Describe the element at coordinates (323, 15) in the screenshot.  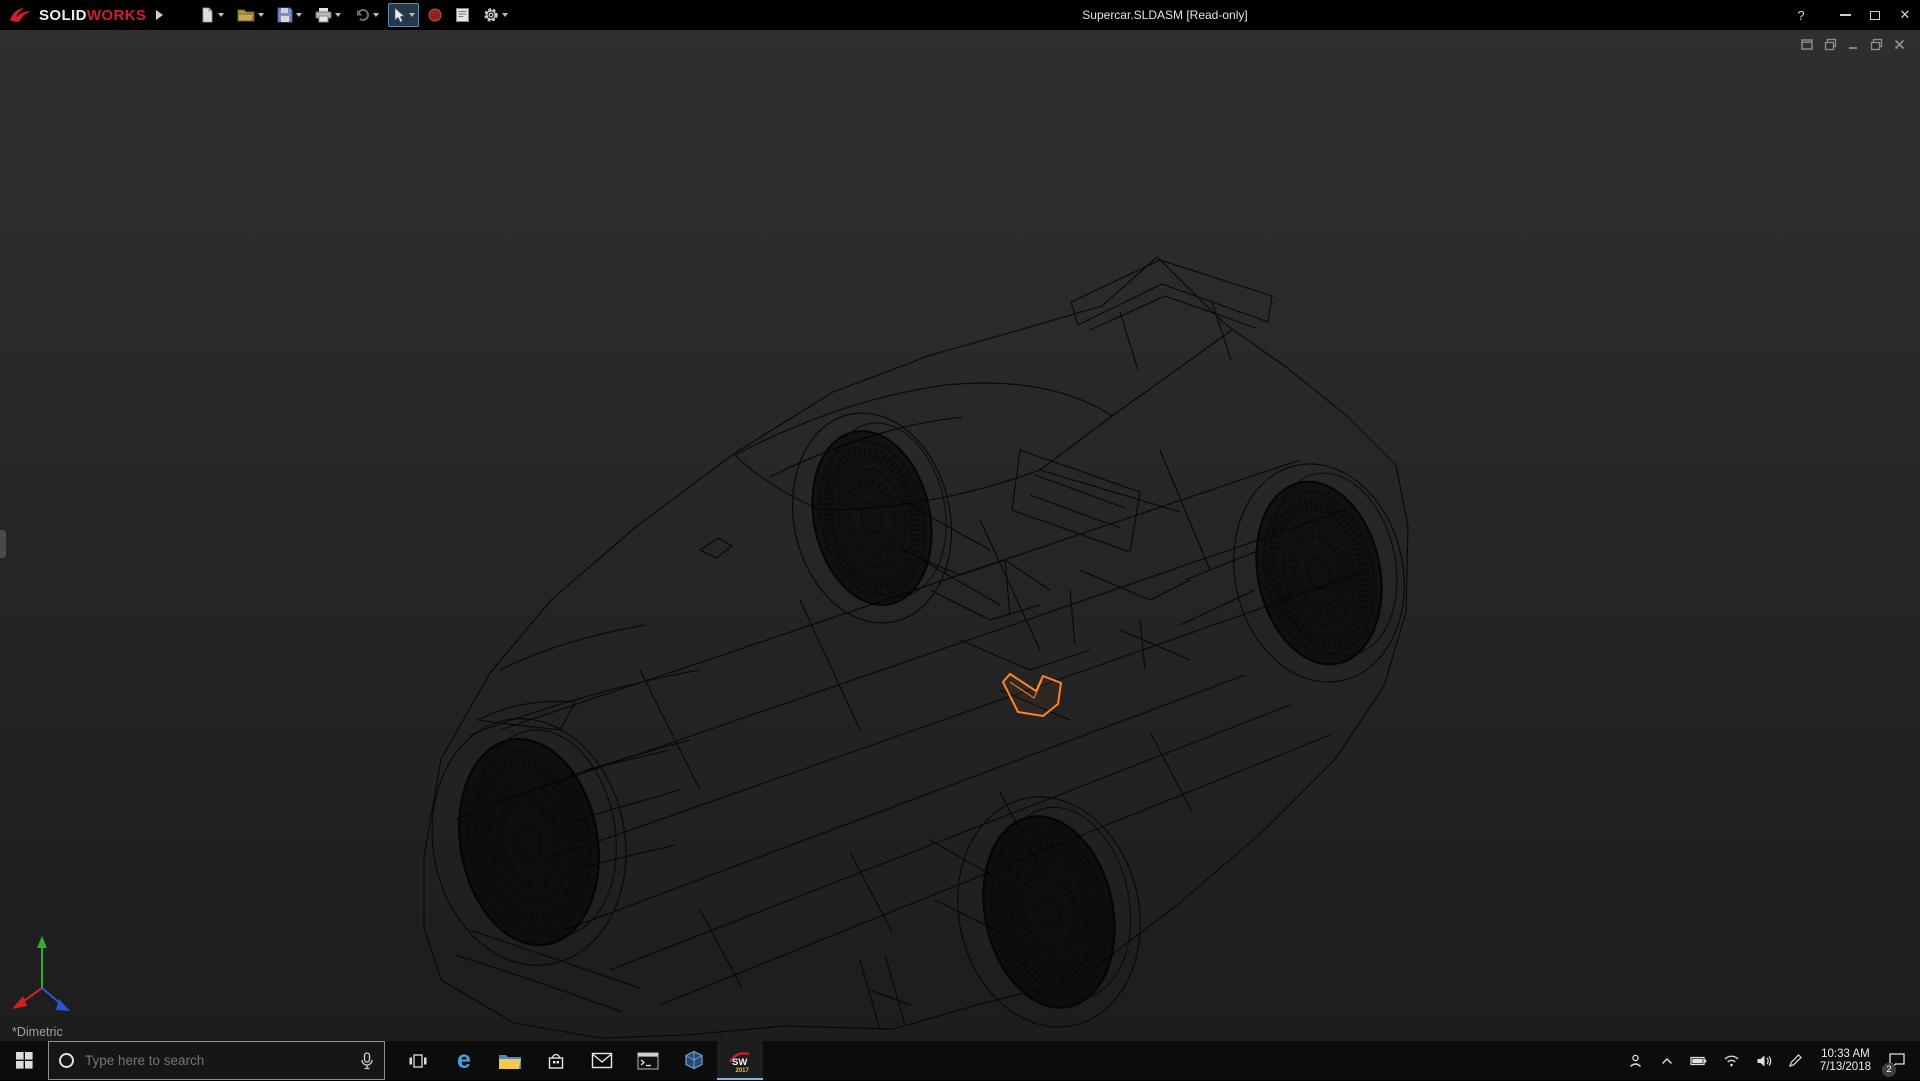
I see `print-icon` at that location.